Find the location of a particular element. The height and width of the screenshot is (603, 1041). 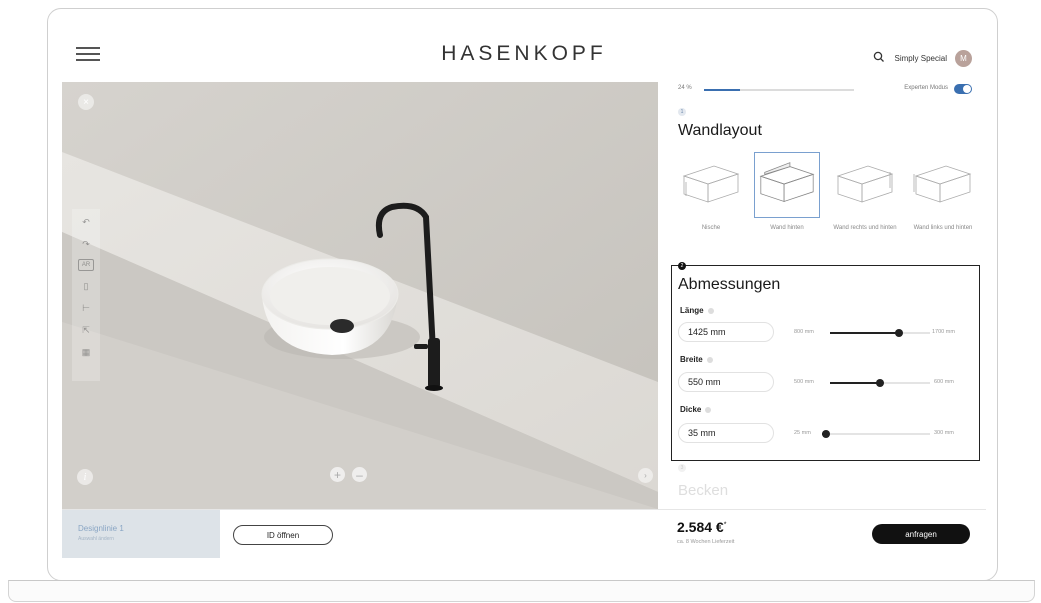

dim-label-breite: Breite is located at coordinates (696, 359).